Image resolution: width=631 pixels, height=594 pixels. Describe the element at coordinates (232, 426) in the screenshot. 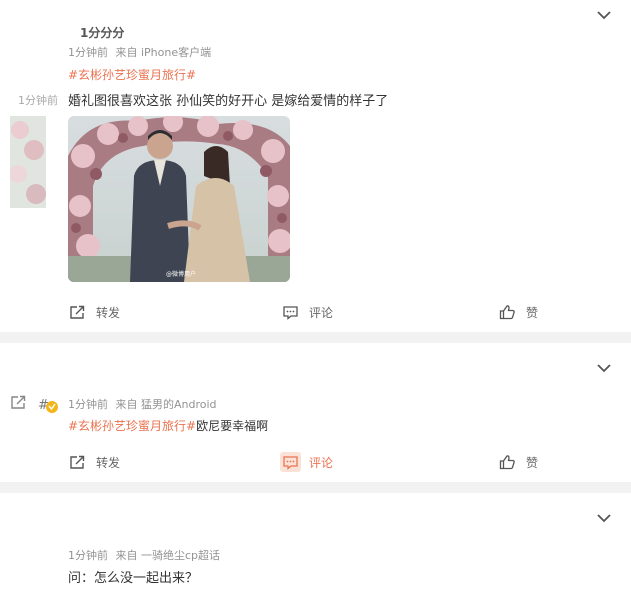

I see `post-text-content: 欧尼要幸福啊` at that location.